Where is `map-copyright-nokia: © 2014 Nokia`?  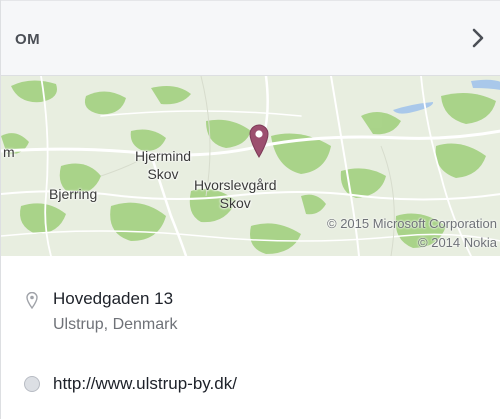 map-copyright-nokia: © 2014 Nokia is located at coordinates (457, 242).